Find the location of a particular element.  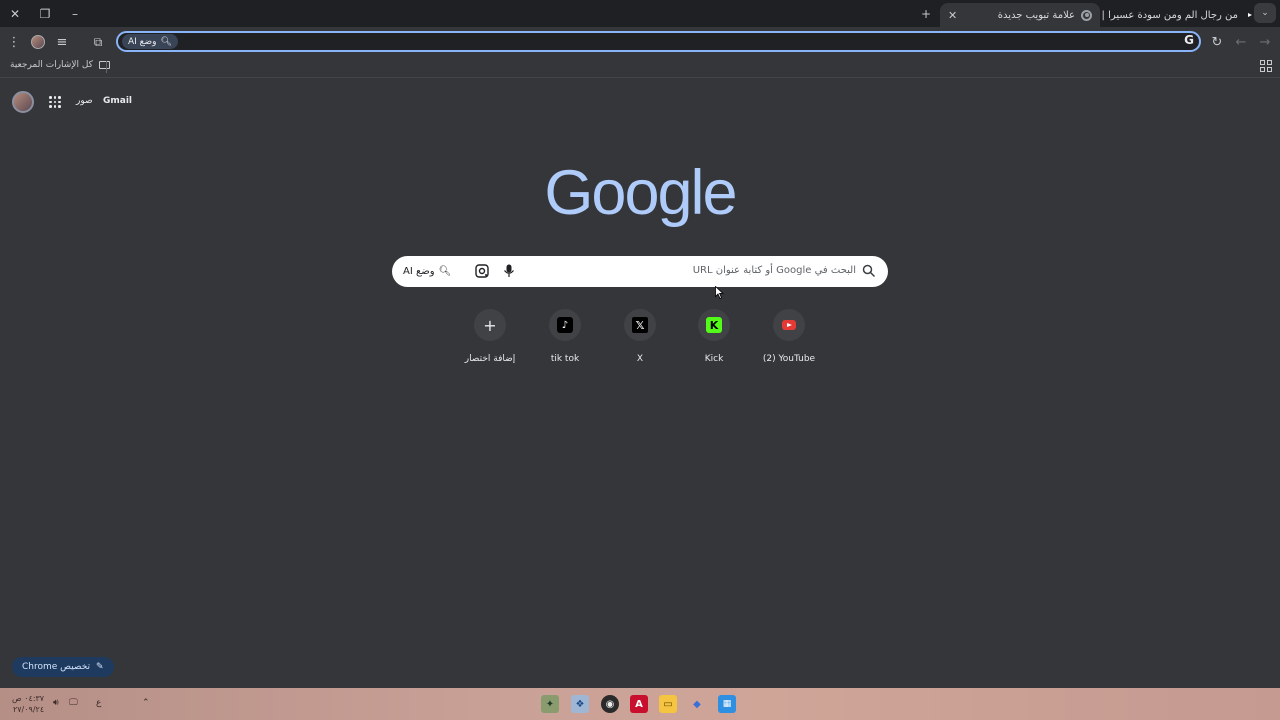

shortcut-tiktok: ♪ tik tok is located at coordinates (565, 339).